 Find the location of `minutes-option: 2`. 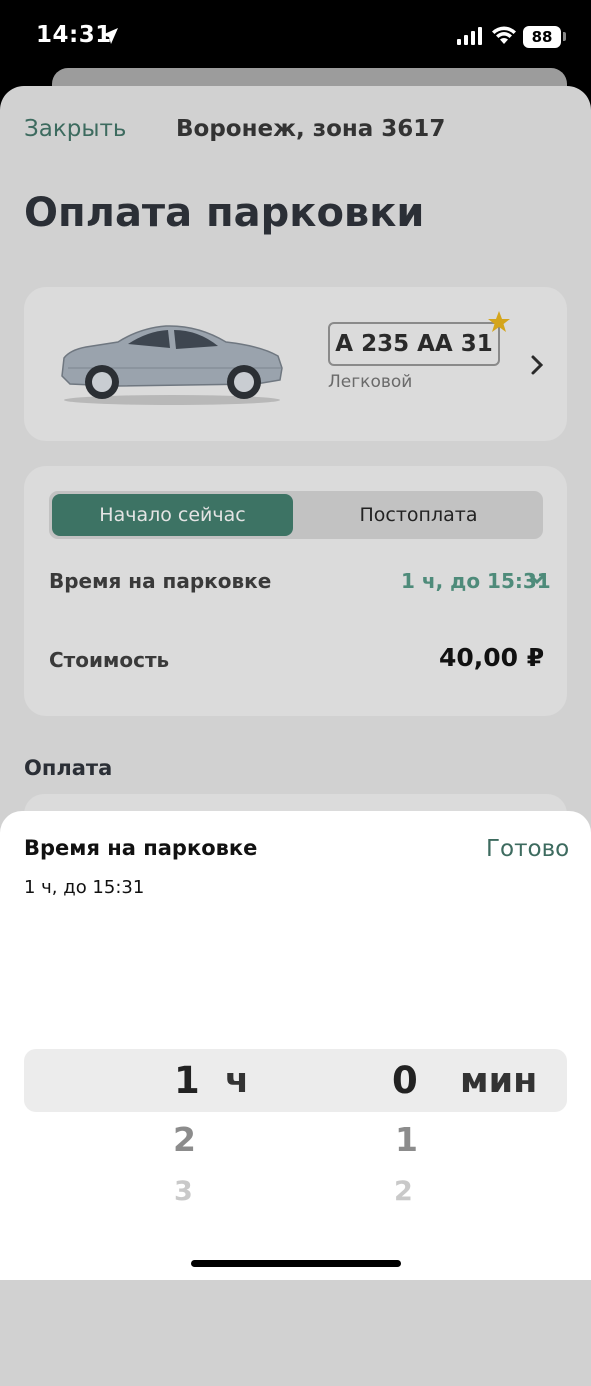

minutes-option: 2 is located at coordinates (403, 1191).